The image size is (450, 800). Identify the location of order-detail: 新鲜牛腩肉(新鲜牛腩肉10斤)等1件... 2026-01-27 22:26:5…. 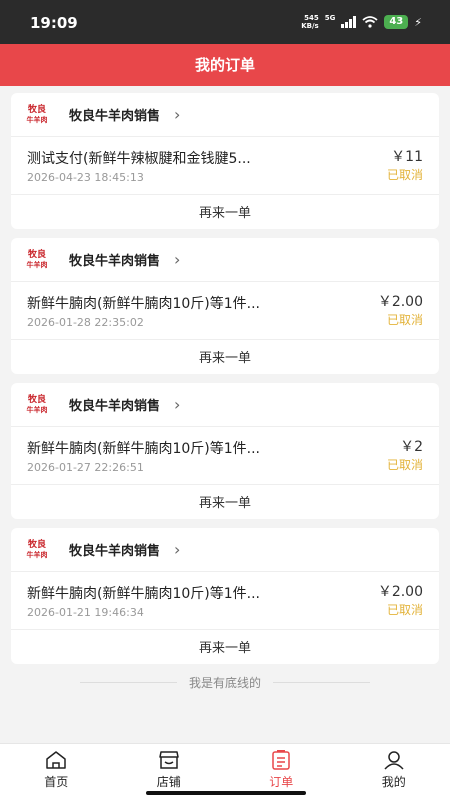
(225, 456).